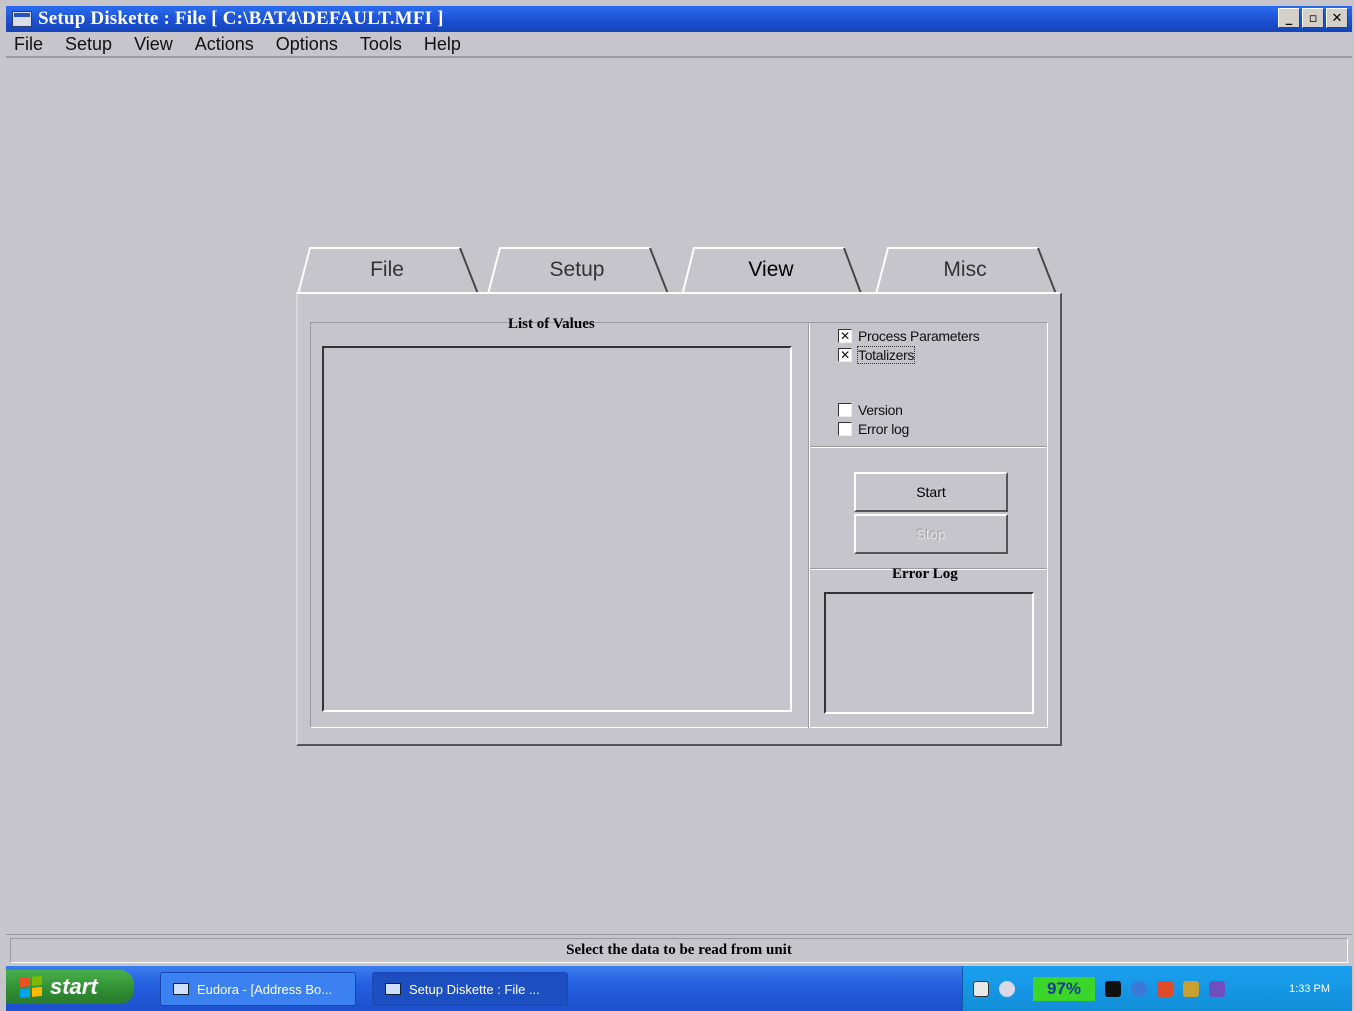  Describe the element at coordinates (88, 44) in the screenshot. I see `menu-setup: Setup` at that location.